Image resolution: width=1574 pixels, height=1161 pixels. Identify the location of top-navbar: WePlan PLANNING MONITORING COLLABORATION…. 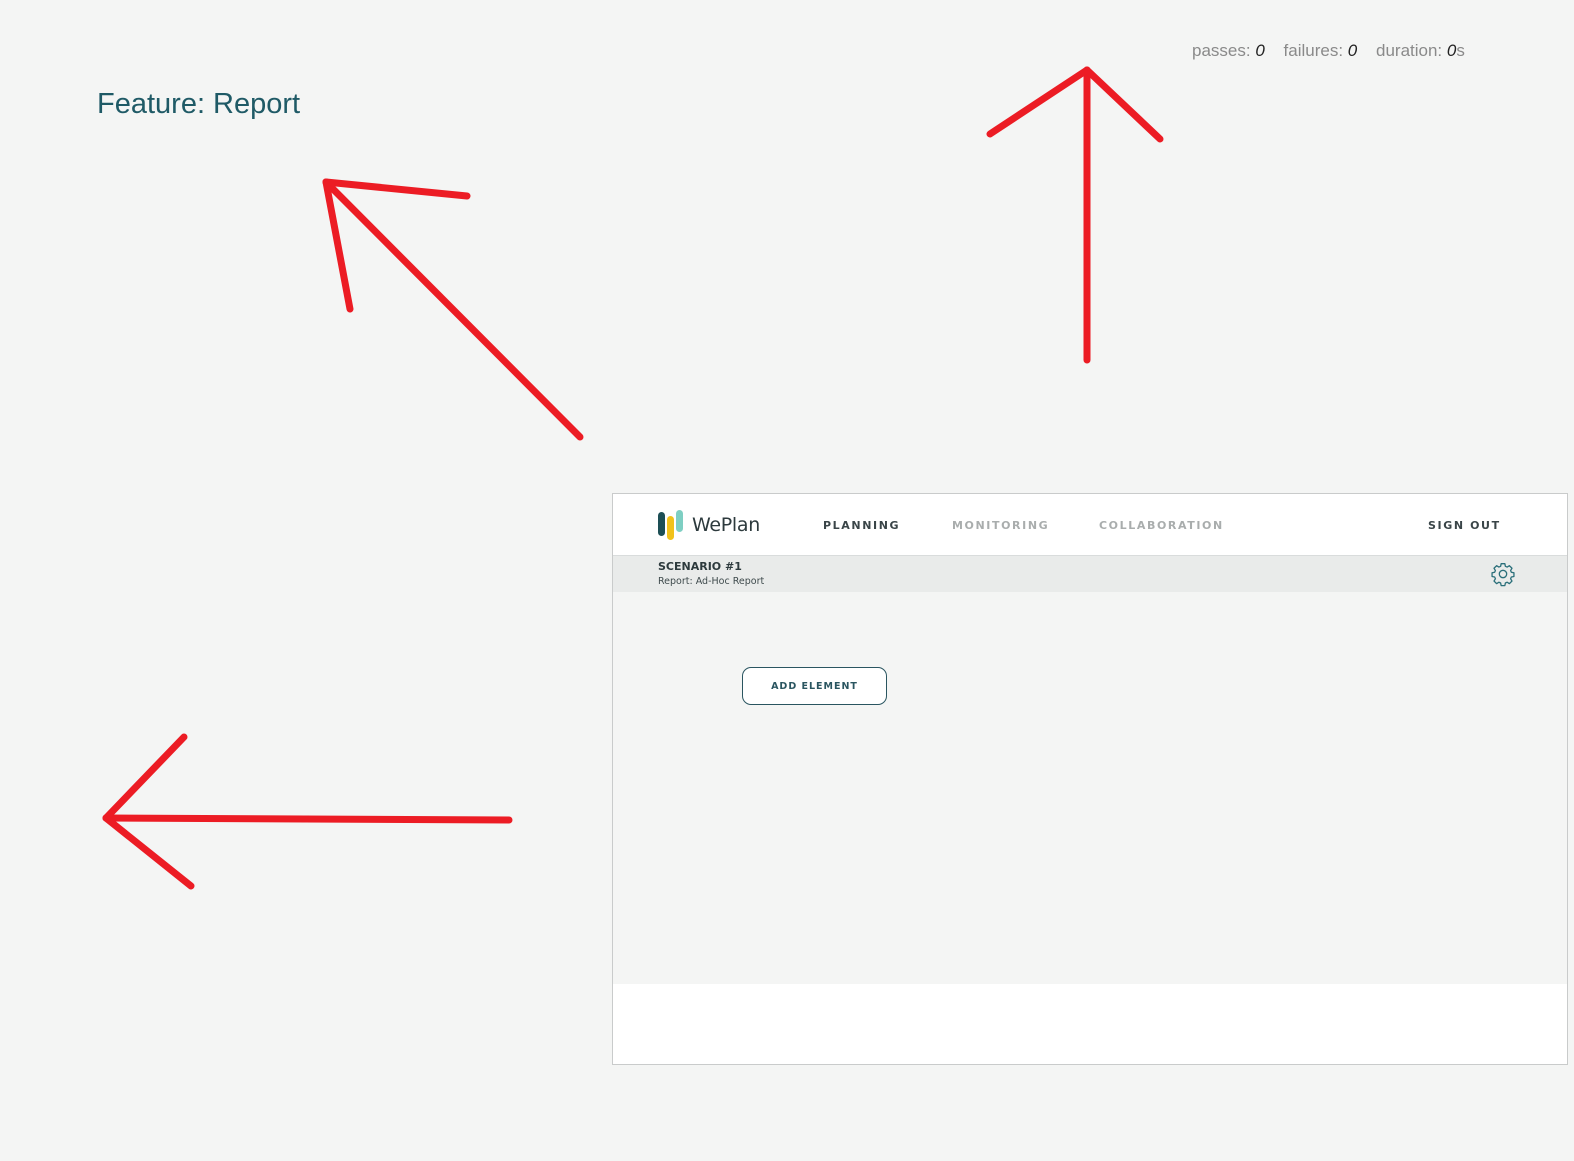
(1090, 525).